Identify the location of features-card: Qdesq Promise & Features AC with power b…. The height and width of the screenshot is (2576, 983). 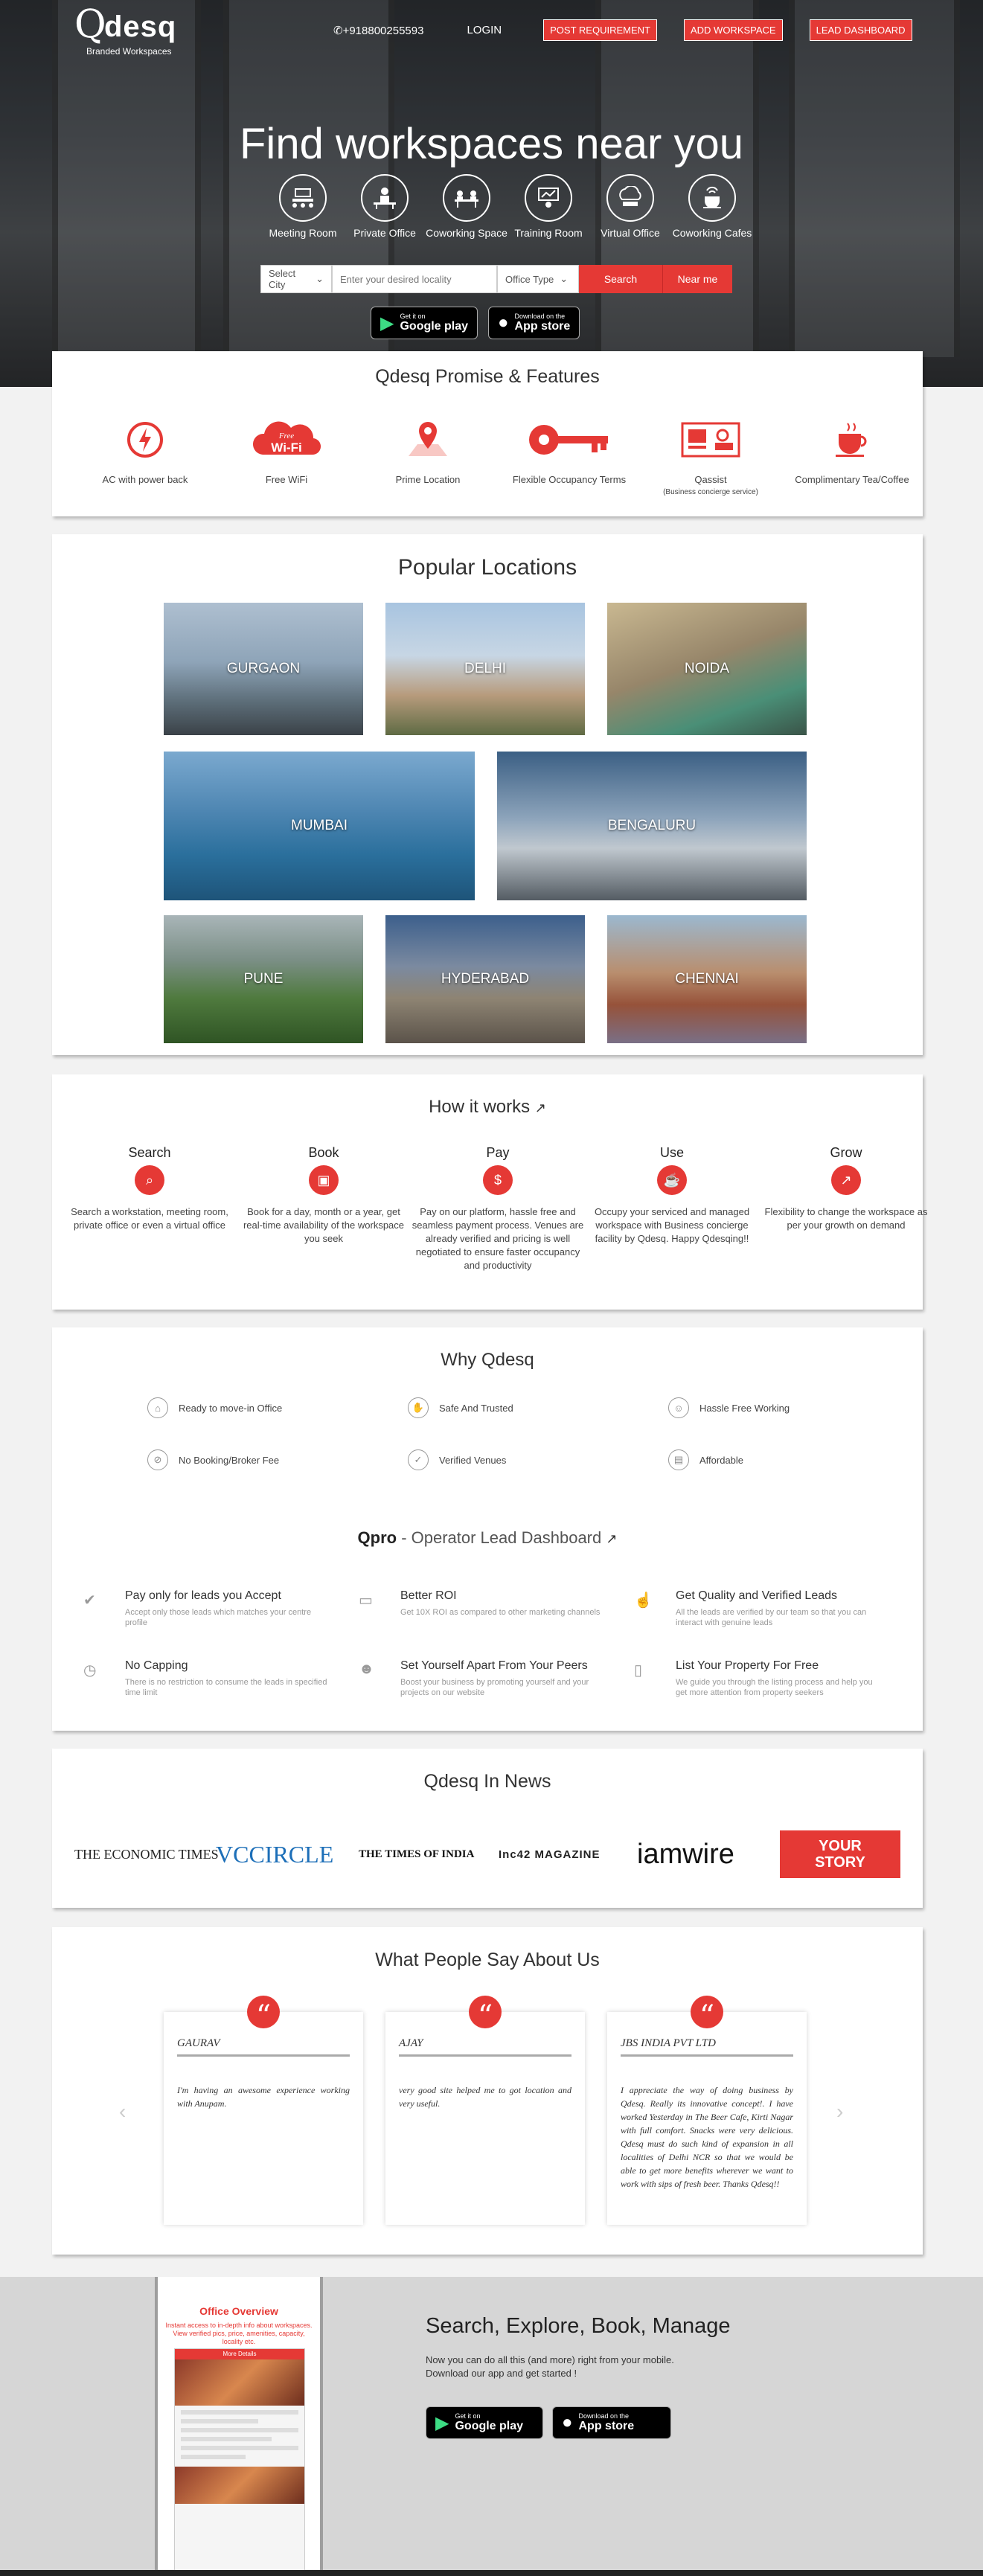
(487, 433).